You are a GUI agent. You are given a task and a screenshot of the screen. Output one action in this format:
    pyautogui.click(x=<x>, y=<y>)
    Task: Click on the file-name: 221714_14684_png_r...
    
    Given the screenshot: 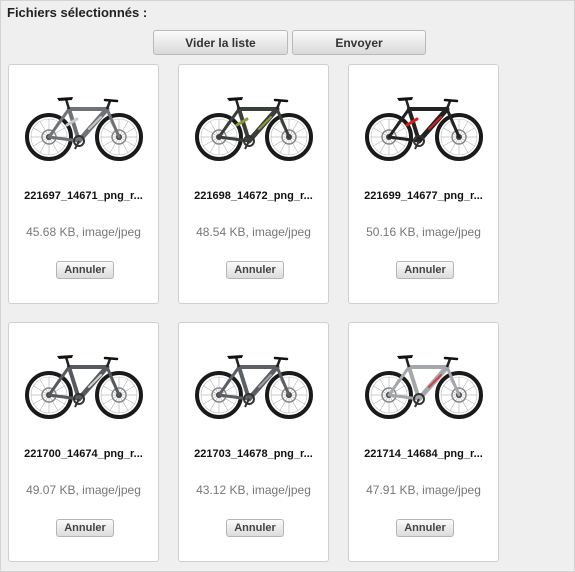 What is the action you would take?
    pyautogui.click(x=423, y=454)
    